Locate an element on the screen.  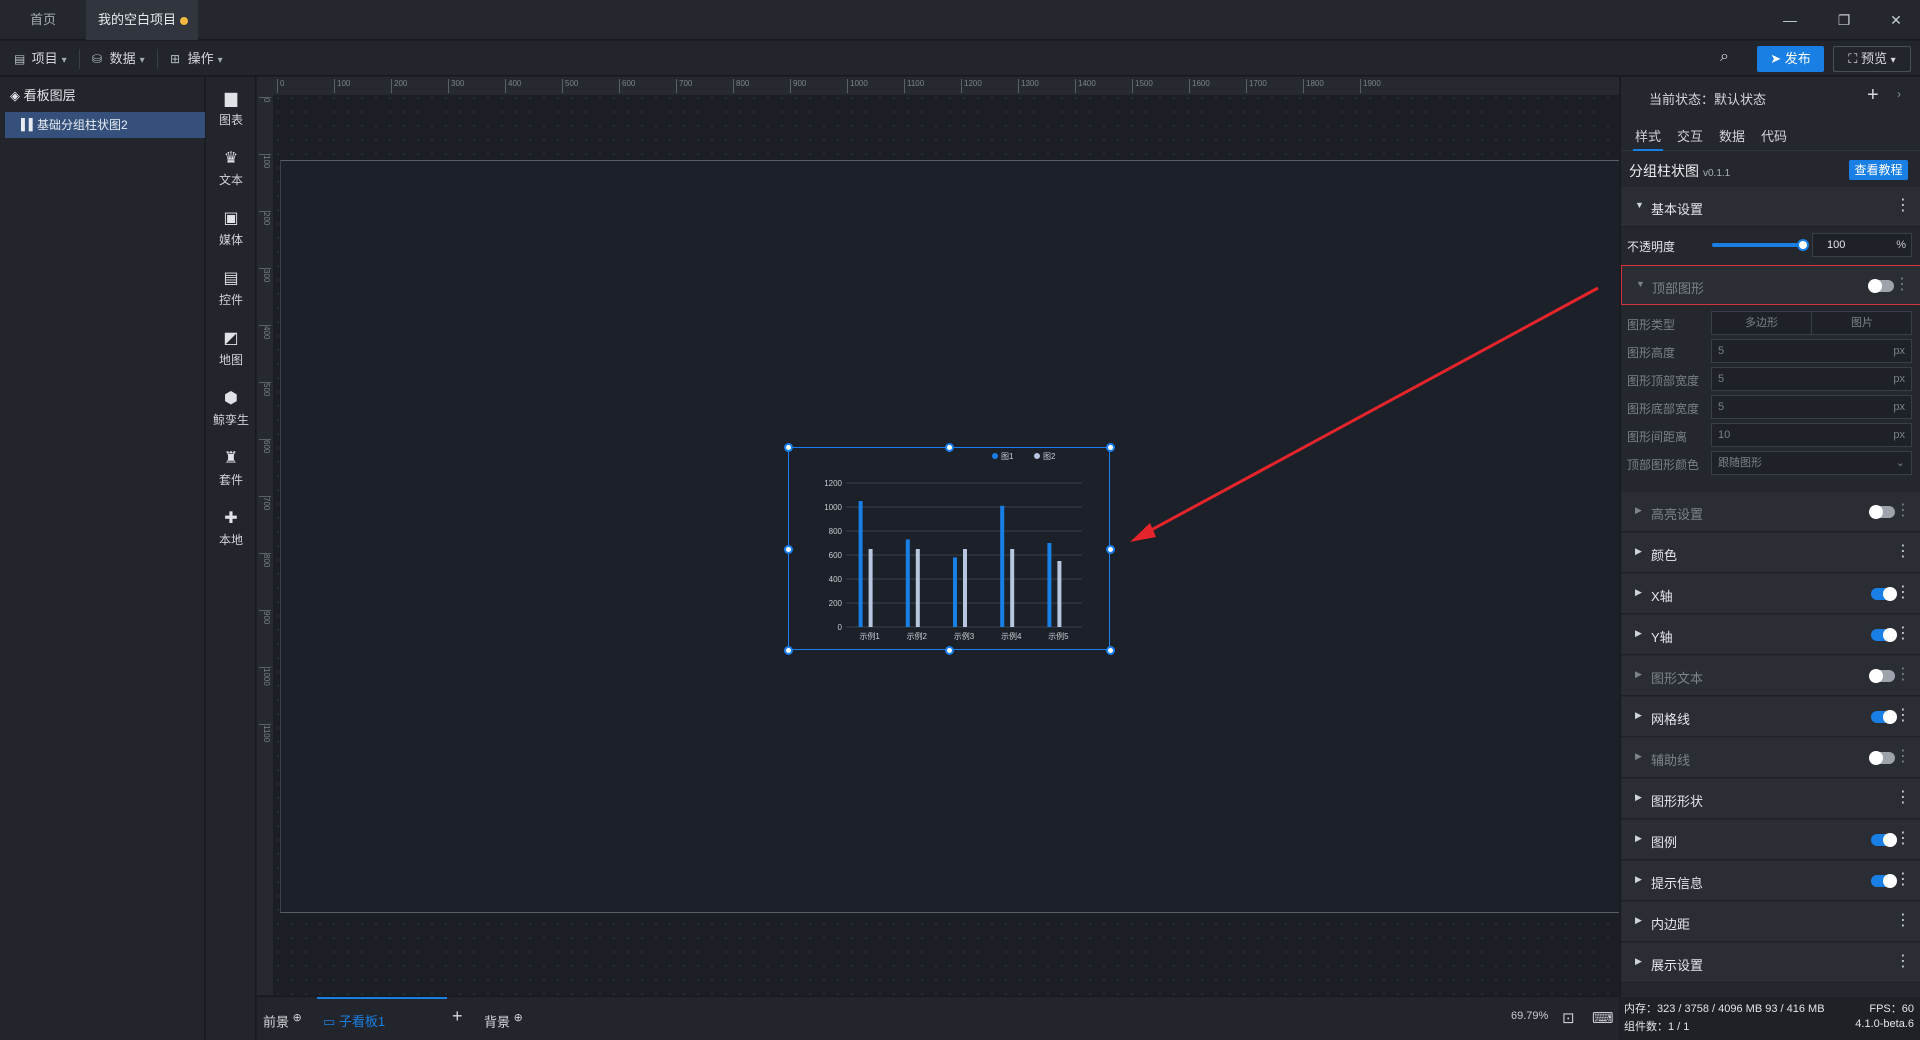
menu-operation: ⊞ 操作 ▾ is located at coordinates (194, 59).